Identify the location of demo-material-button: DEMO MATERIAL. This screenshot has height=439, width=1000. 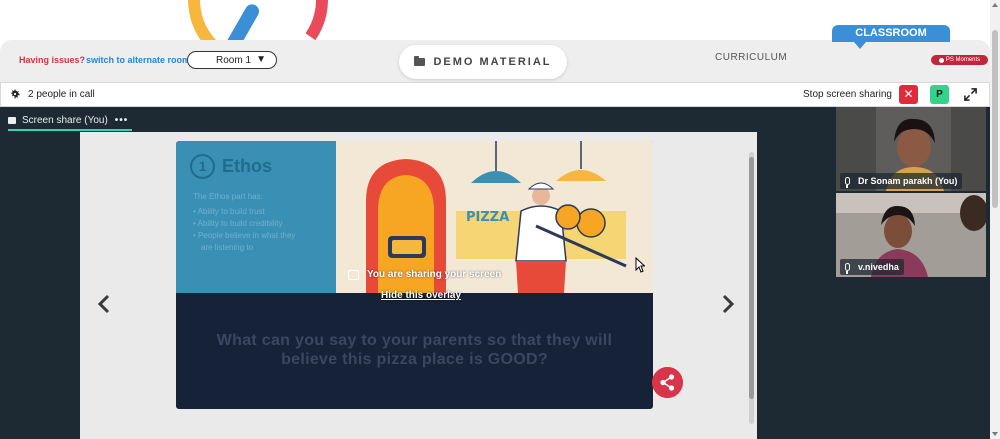
(483, 62).